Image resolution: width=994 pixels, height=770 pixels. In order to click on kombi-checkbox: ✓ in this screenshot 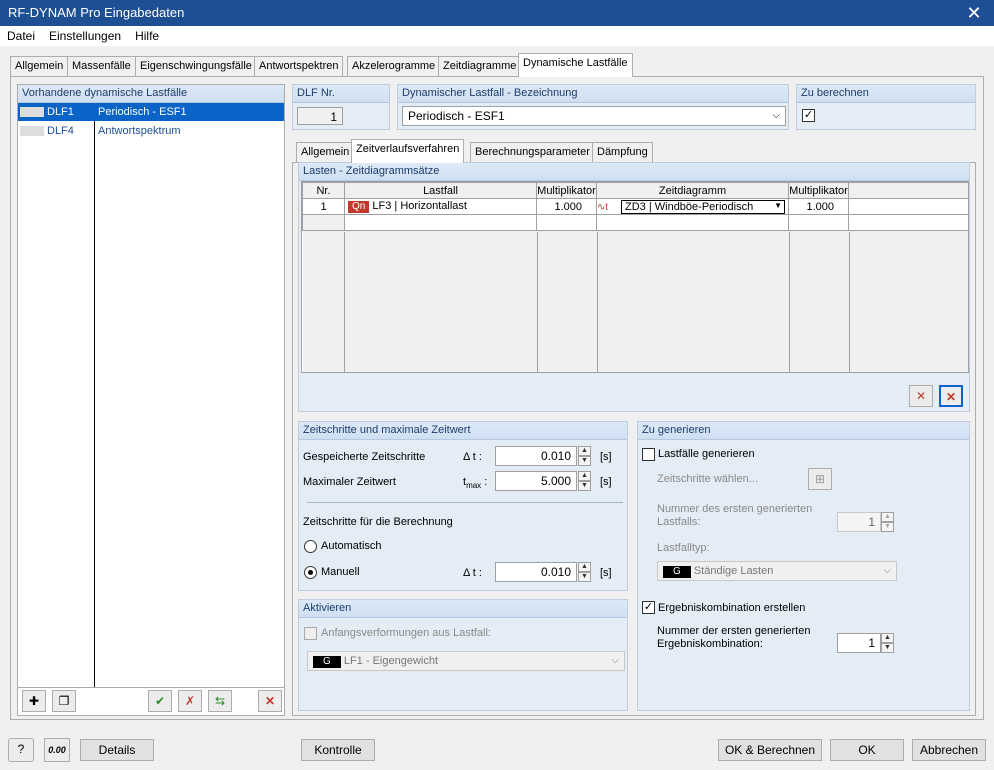, I will do `click(648, 607)`.